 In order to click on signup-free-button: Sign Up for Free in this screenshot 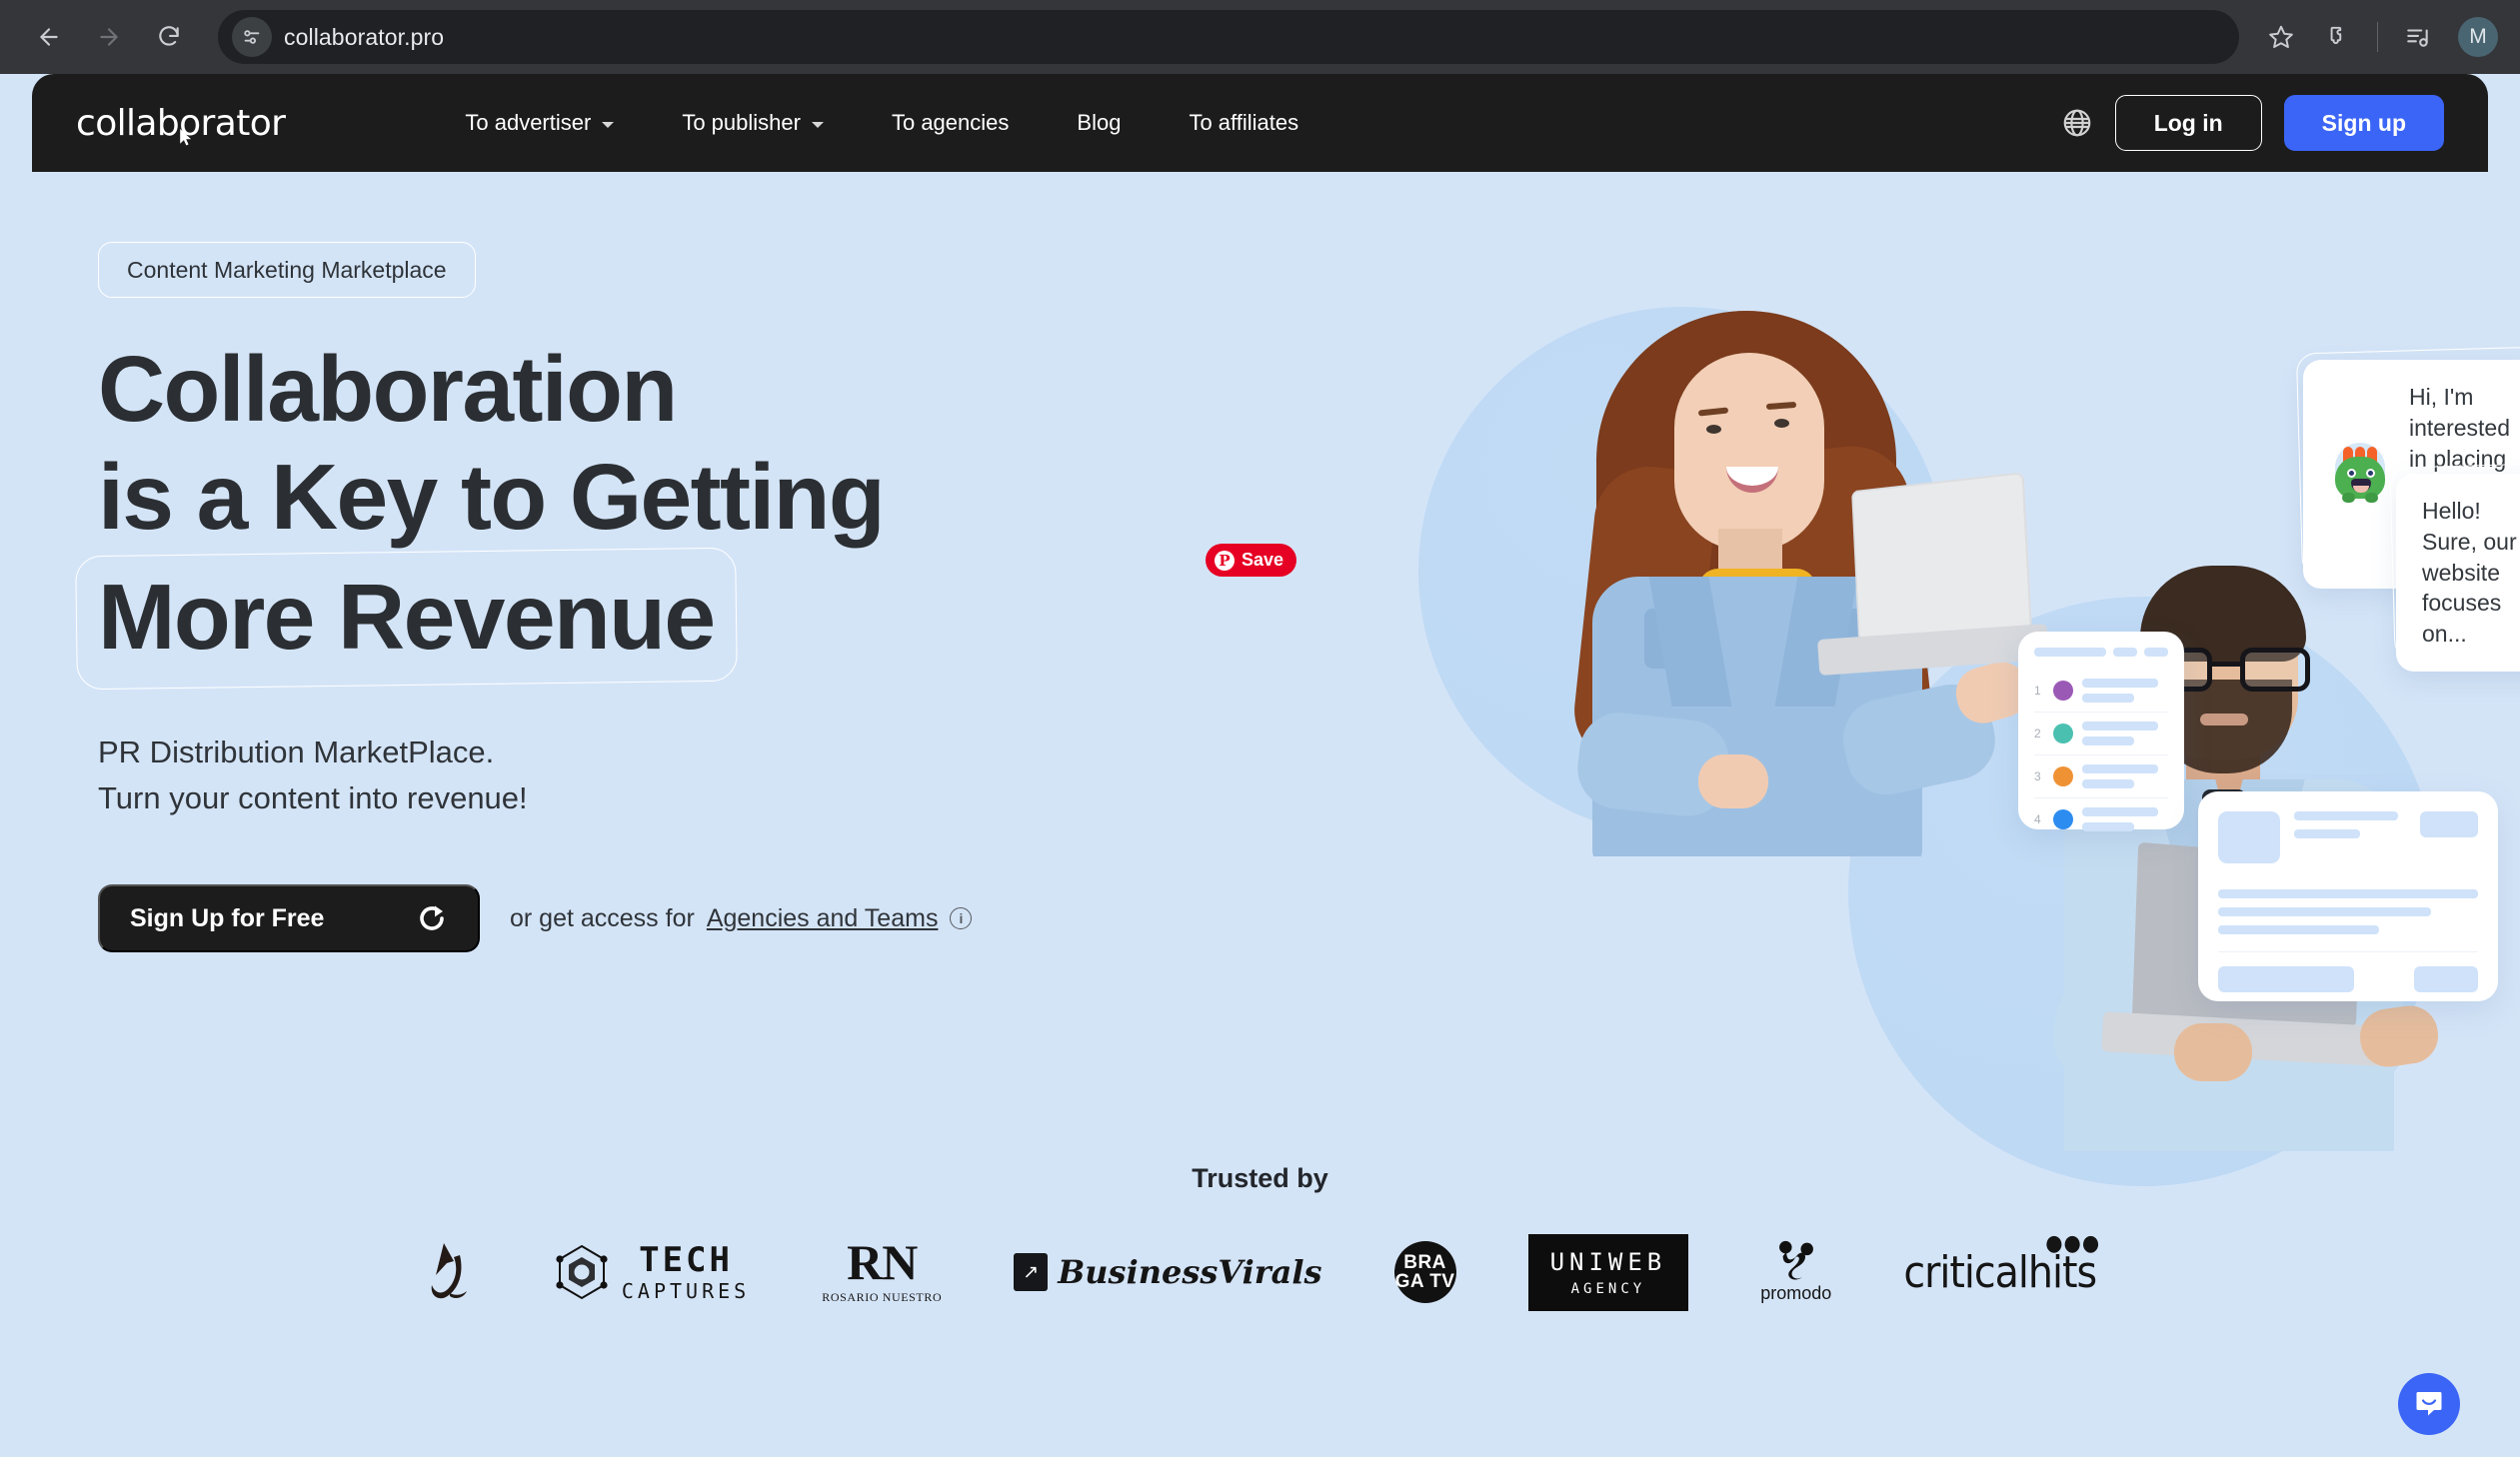, I will do `click(289, 918)`.